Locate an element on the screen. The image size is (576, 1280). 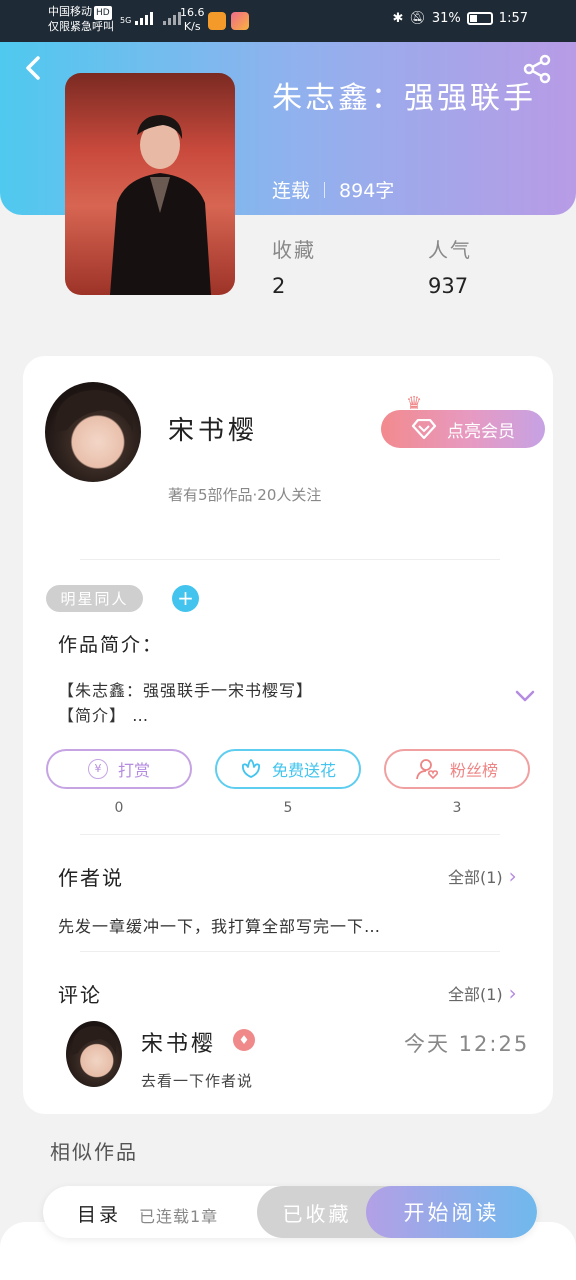
author-stats: 著有5部作品·20人关注 is located at coordinates (245, 495).